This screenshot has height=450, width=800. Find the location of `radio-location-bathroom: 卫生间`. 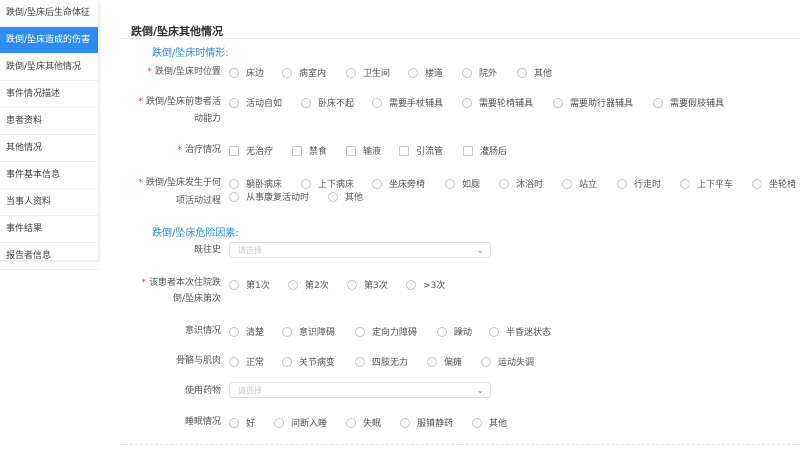

radio-location-bathroom: 卫生间 is located at coordinates (368, 72).